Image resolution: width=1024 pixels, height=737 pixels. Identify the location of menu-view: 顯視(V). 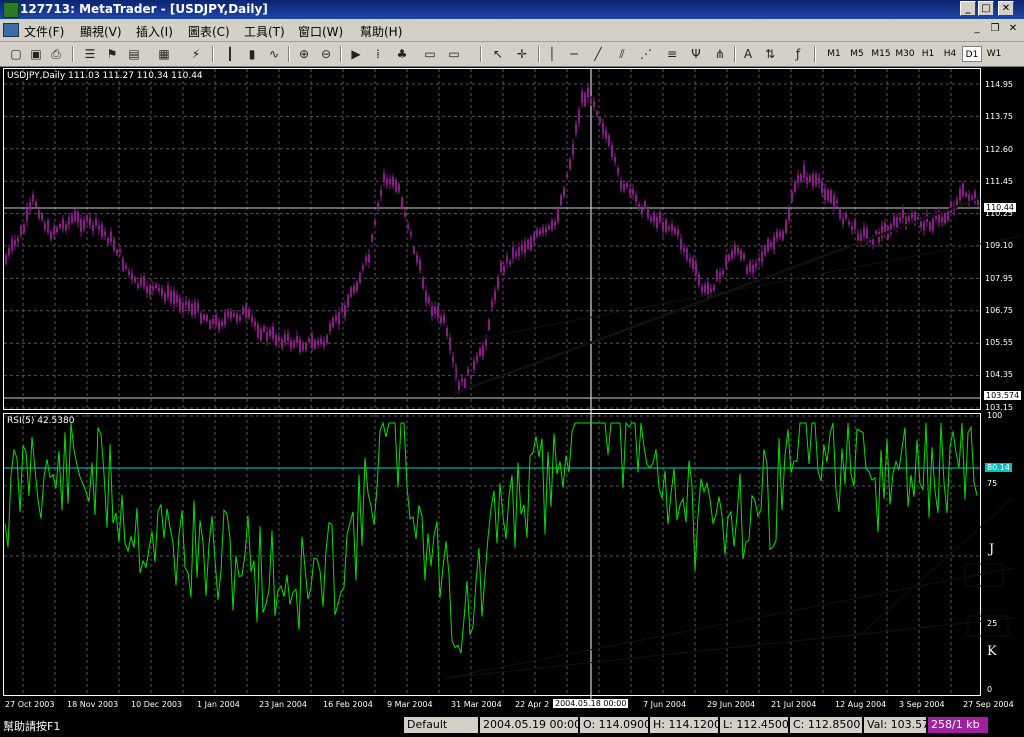
(101, 31).